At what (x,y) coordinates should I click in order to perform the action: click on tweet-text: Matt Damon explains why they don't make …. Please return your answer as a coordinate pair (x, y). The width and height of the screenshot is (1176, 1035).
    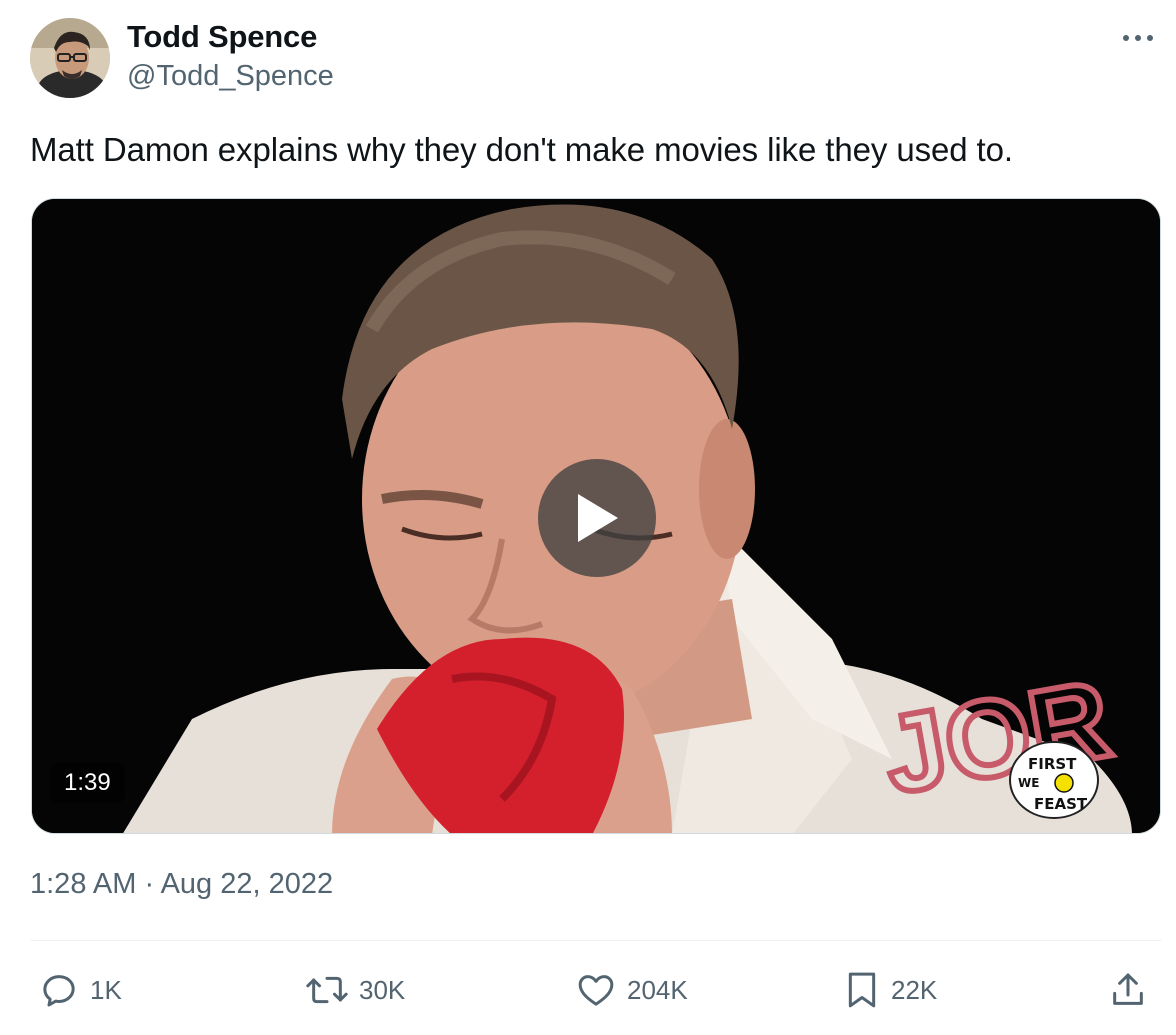
    Looking at the image, I should click on (521, 149).